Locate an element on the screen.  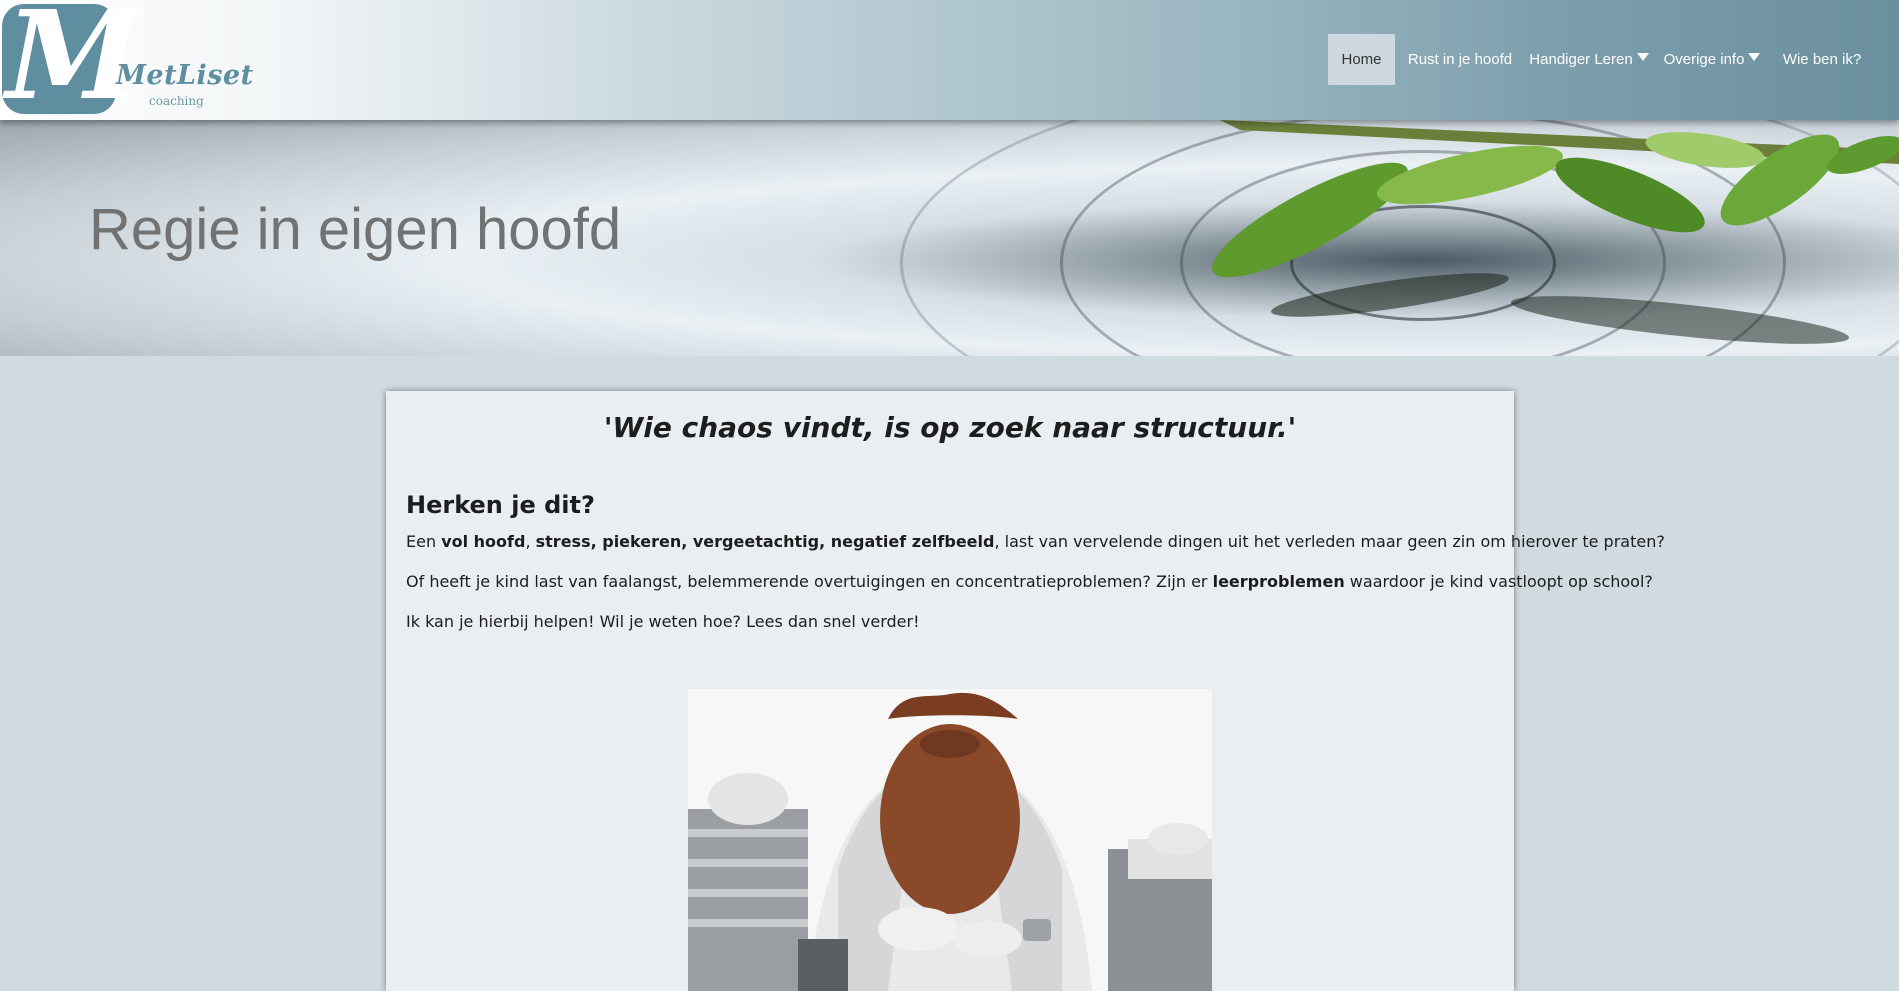
nav-item-label: Wie ben ik? is located at coordinates (1822, 59).